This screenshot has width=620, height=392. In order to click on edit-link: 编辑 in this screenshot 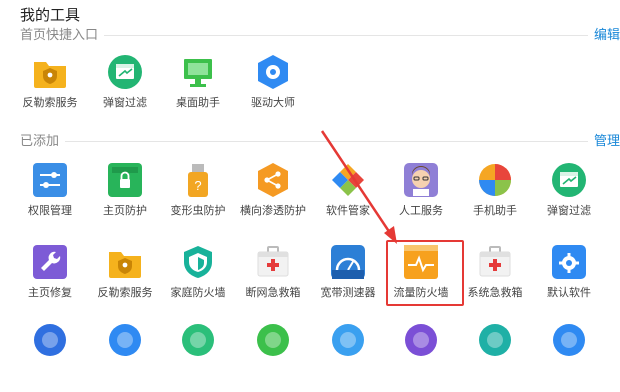, I will do `click(603, 35)`.